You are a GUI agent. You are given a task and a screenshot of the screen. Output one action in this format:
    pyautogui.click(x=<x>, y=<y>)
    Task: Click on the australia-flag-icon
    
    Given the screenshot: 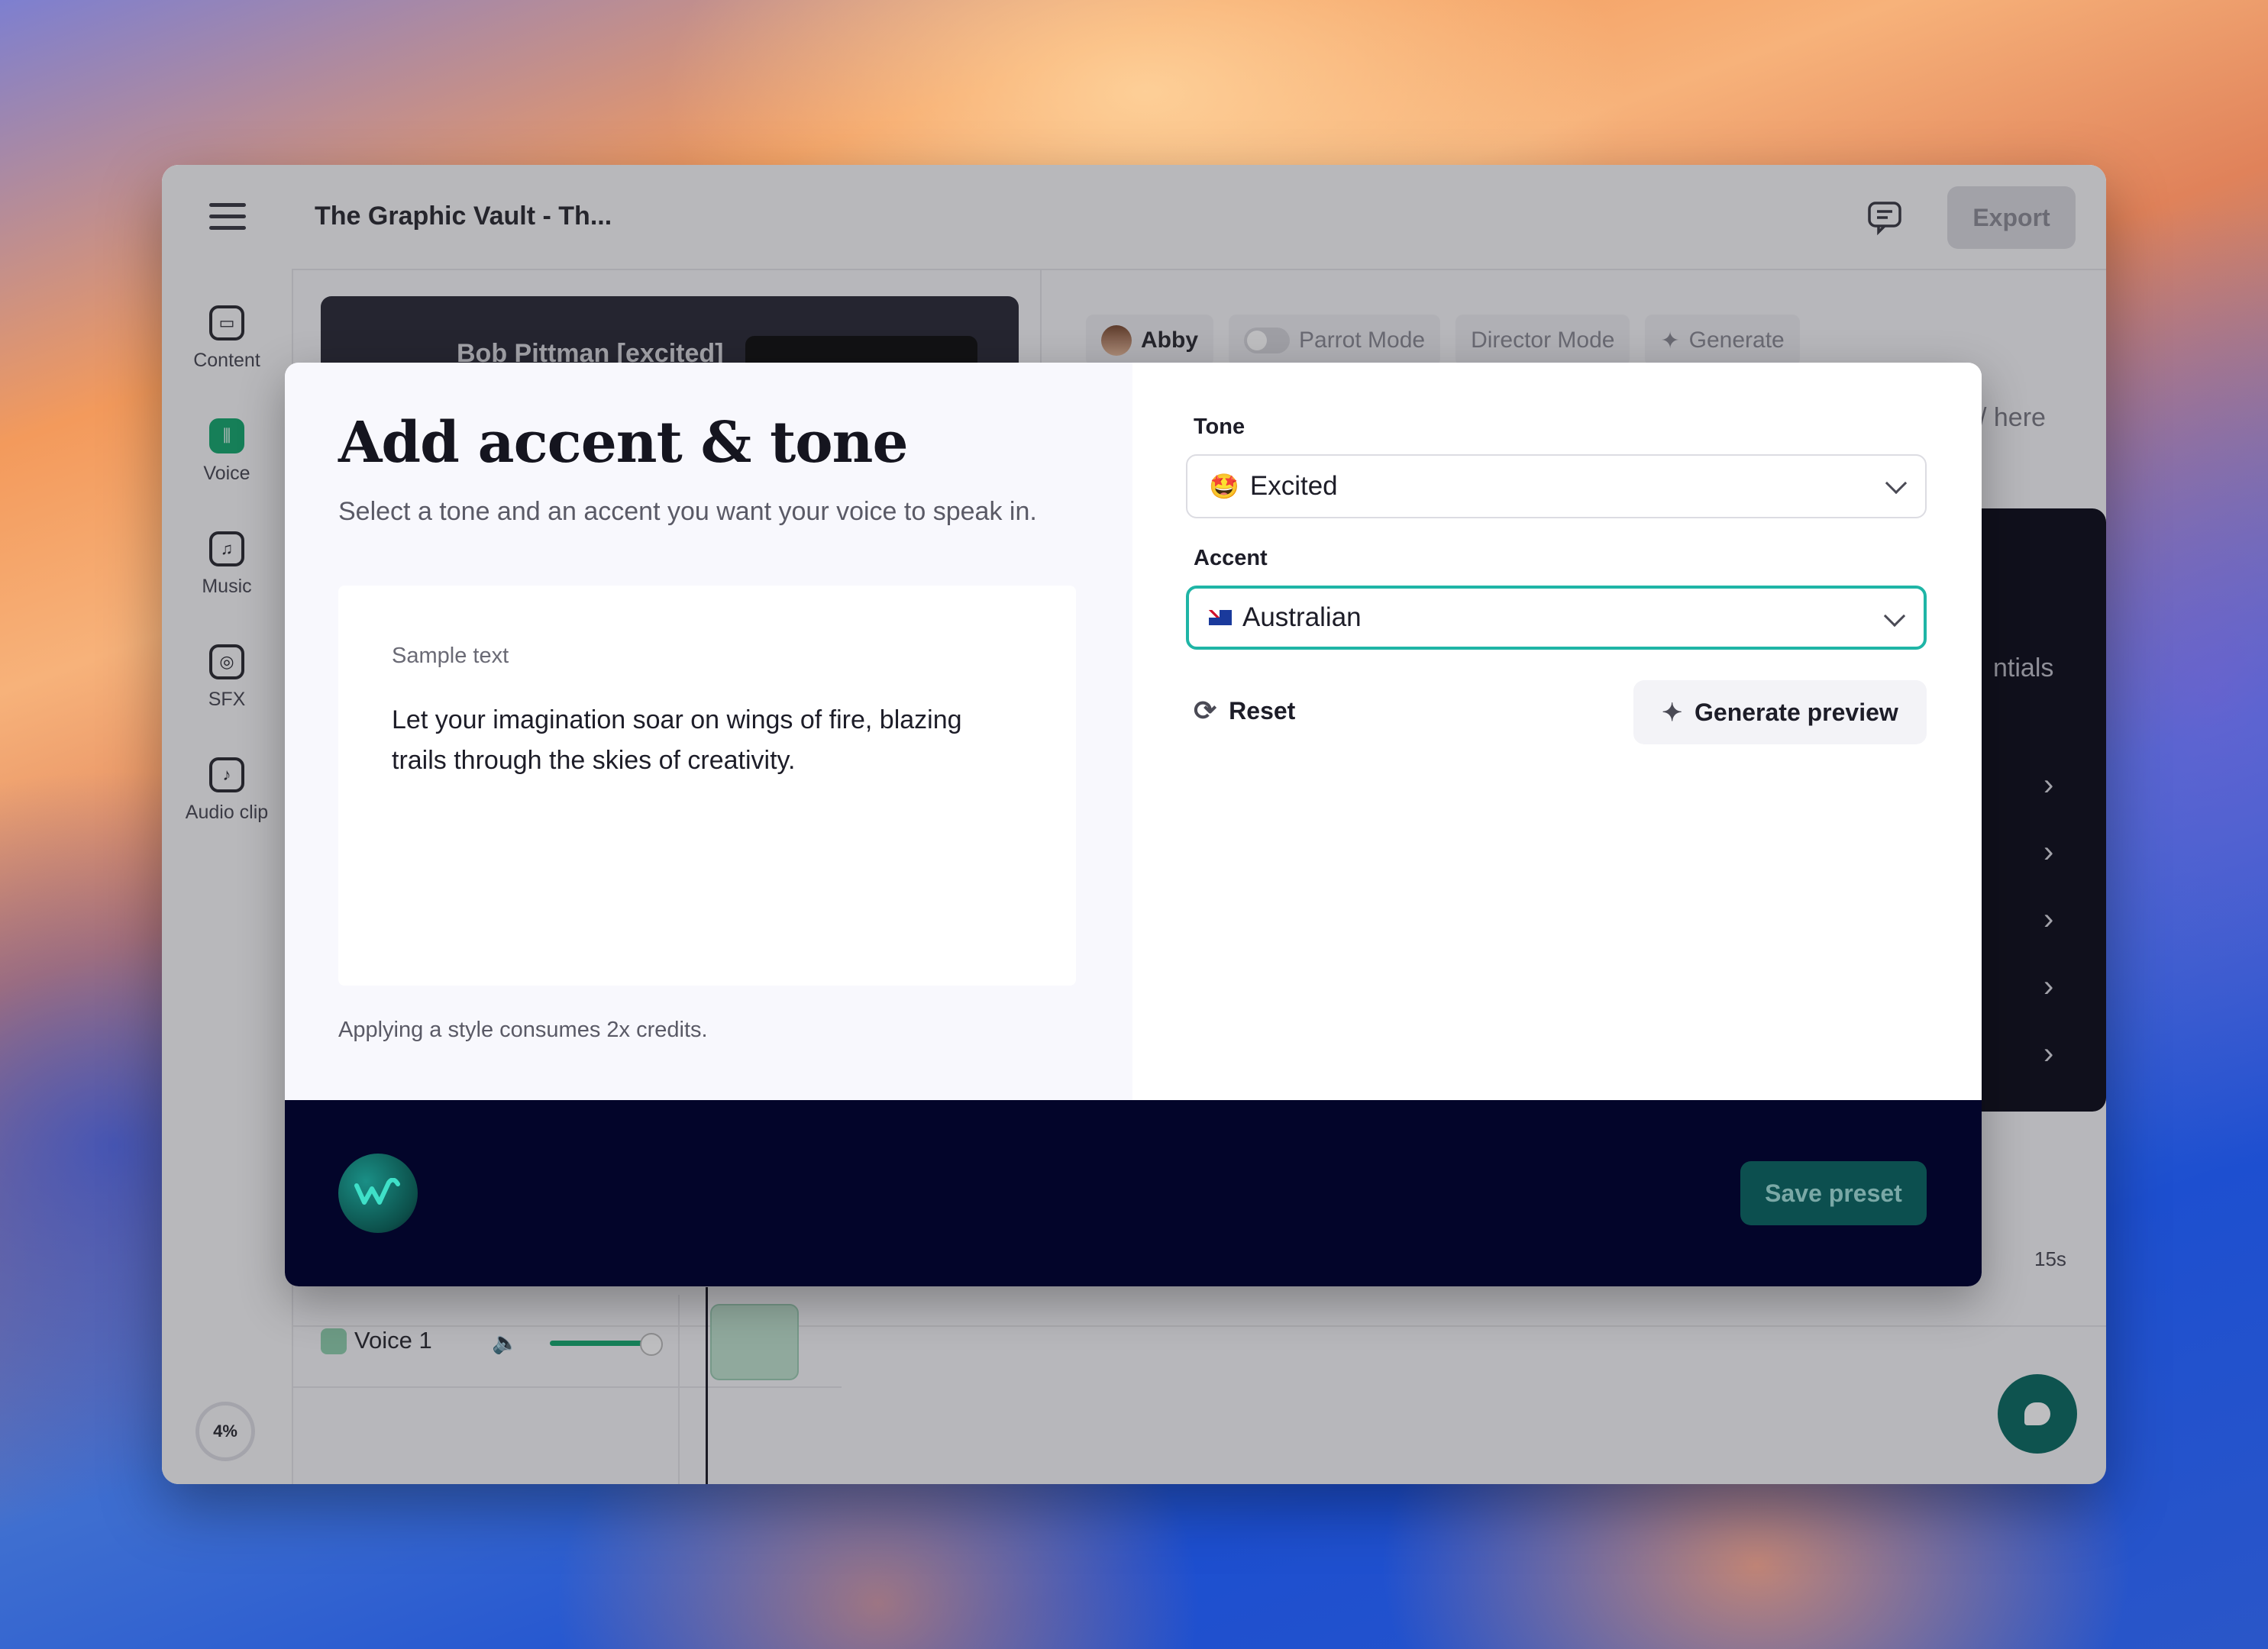 What is the action you would take?
    pyautogui.click(x=1221, y=617)
    